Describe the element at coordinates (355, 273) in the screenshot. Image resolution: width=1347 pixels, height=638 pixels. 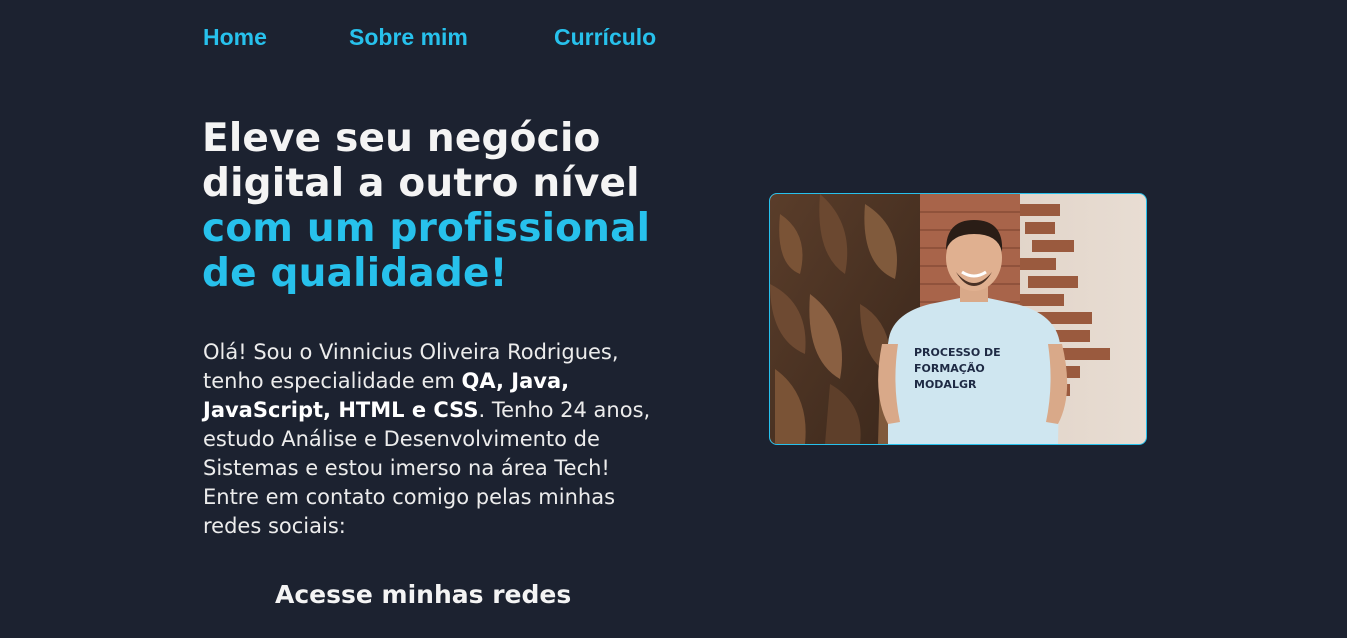
I see `hero-line-4: de qualidade!` at that location.